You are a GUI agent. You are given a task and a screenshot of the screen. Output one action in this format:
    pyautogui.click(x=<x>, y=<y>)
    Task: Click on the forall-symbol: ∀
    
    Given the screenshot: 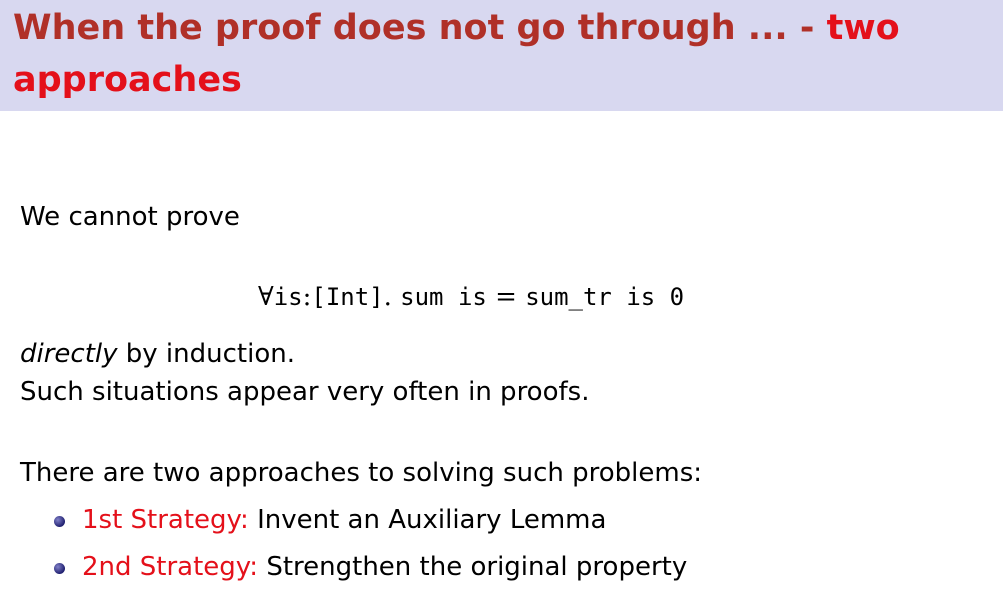 What is the action you would take?
    pyautogui.click(x=266, y=297)
    